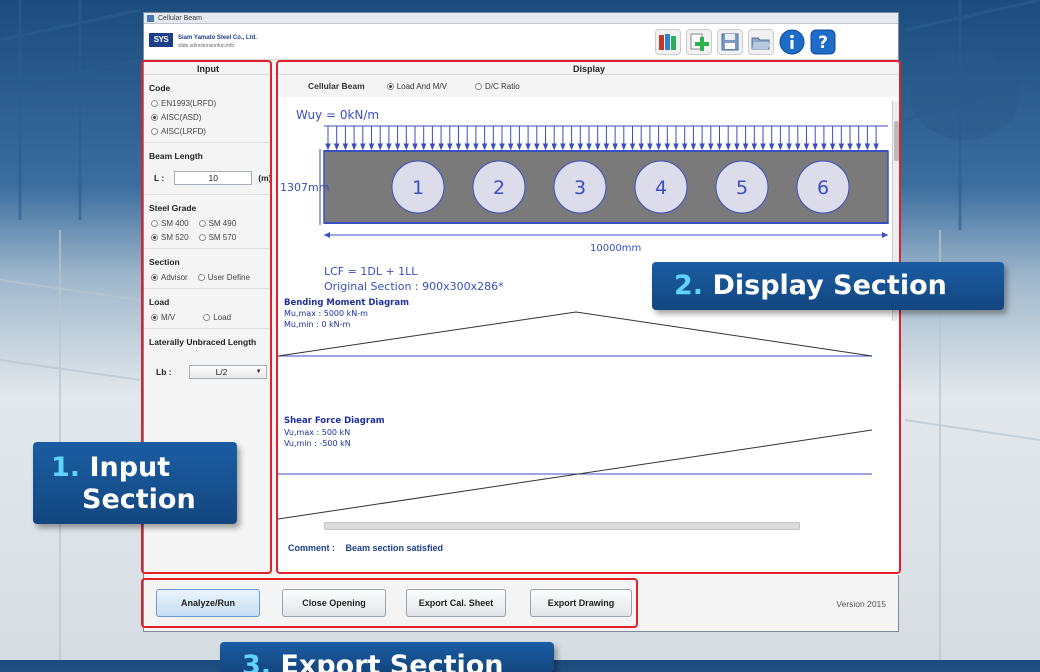  I want to click on steel-grade-sm570: SM 570, so click(217, 237).